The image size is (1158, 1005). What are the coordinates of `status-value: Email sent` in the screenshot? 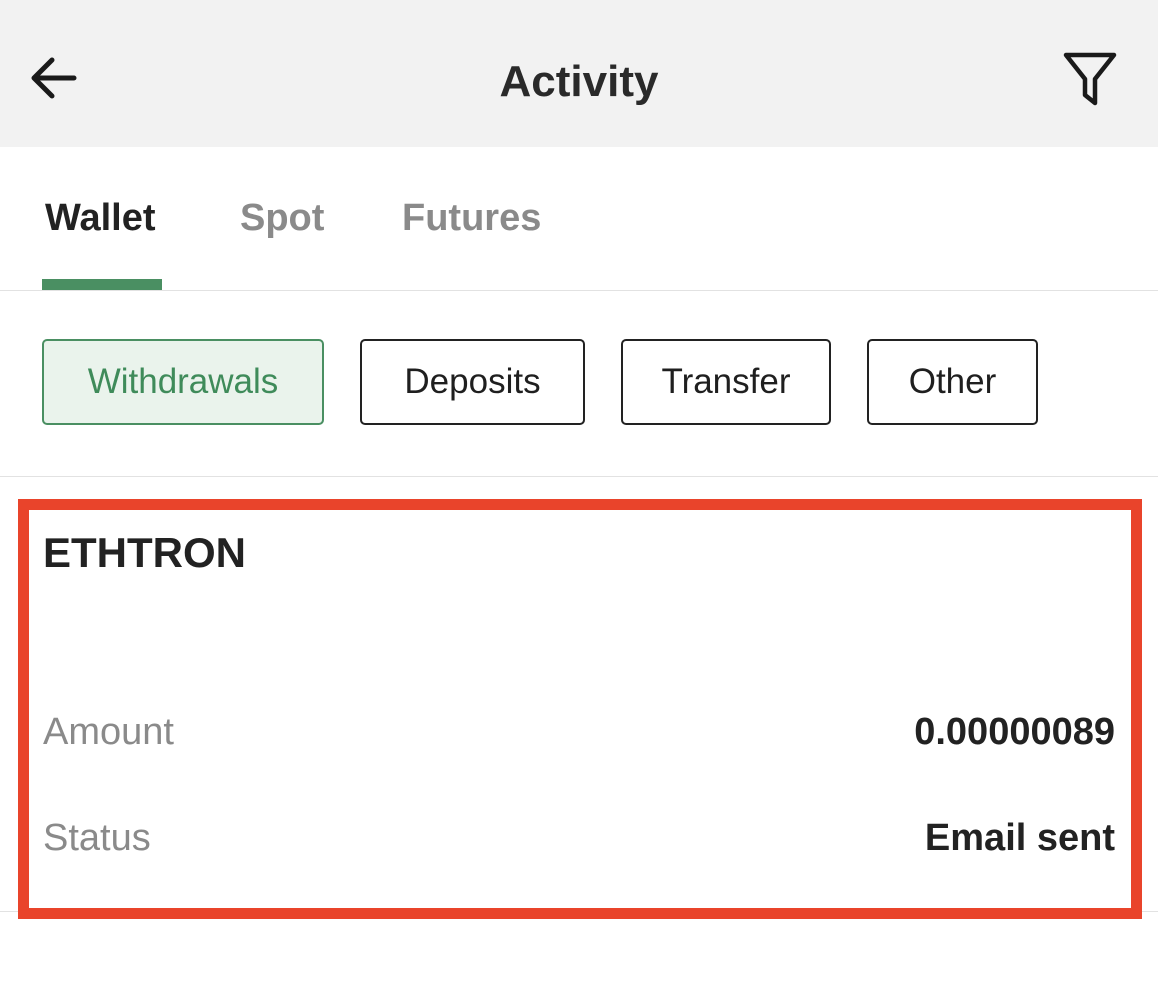 It's located at (1019, 838).